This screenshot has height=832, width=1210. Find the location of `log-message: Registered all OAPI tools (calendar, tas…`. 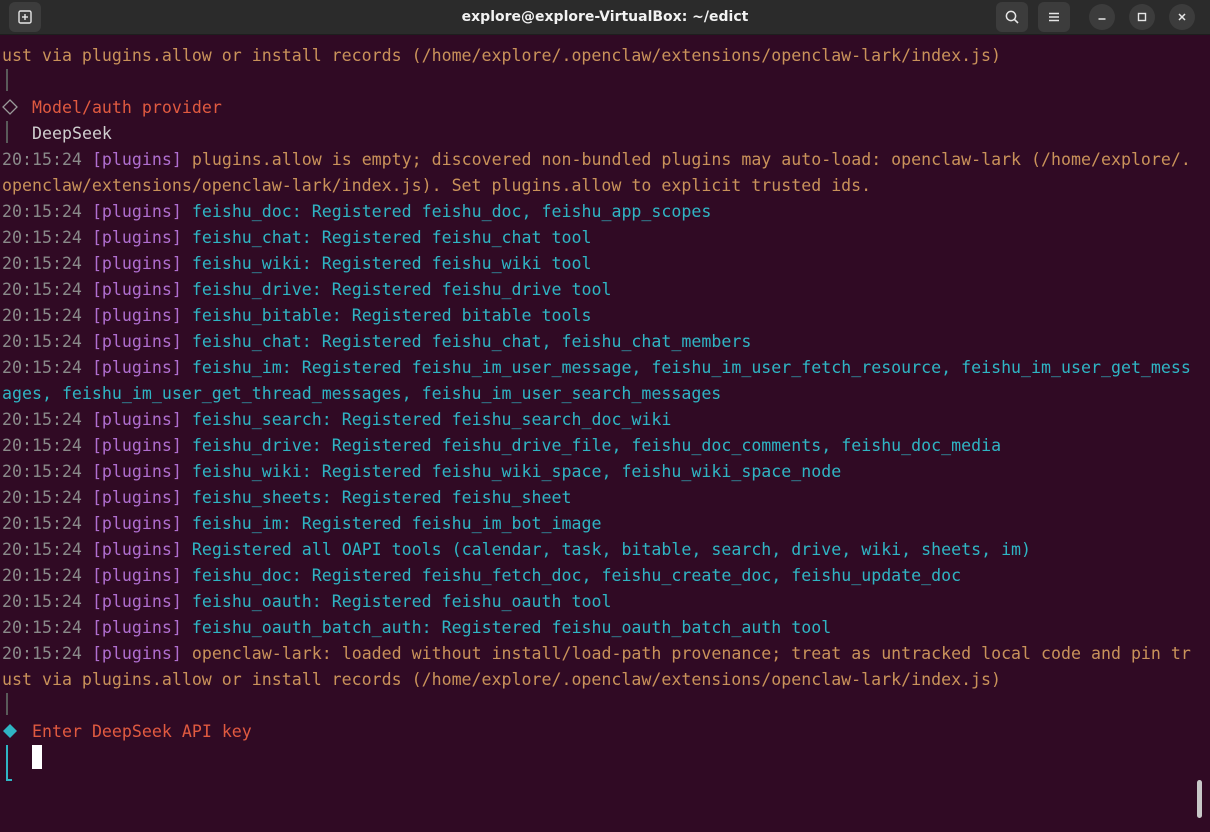

log-message: Registered all OAPI tools (calendar, tas… is located at coordinates (611, 549).